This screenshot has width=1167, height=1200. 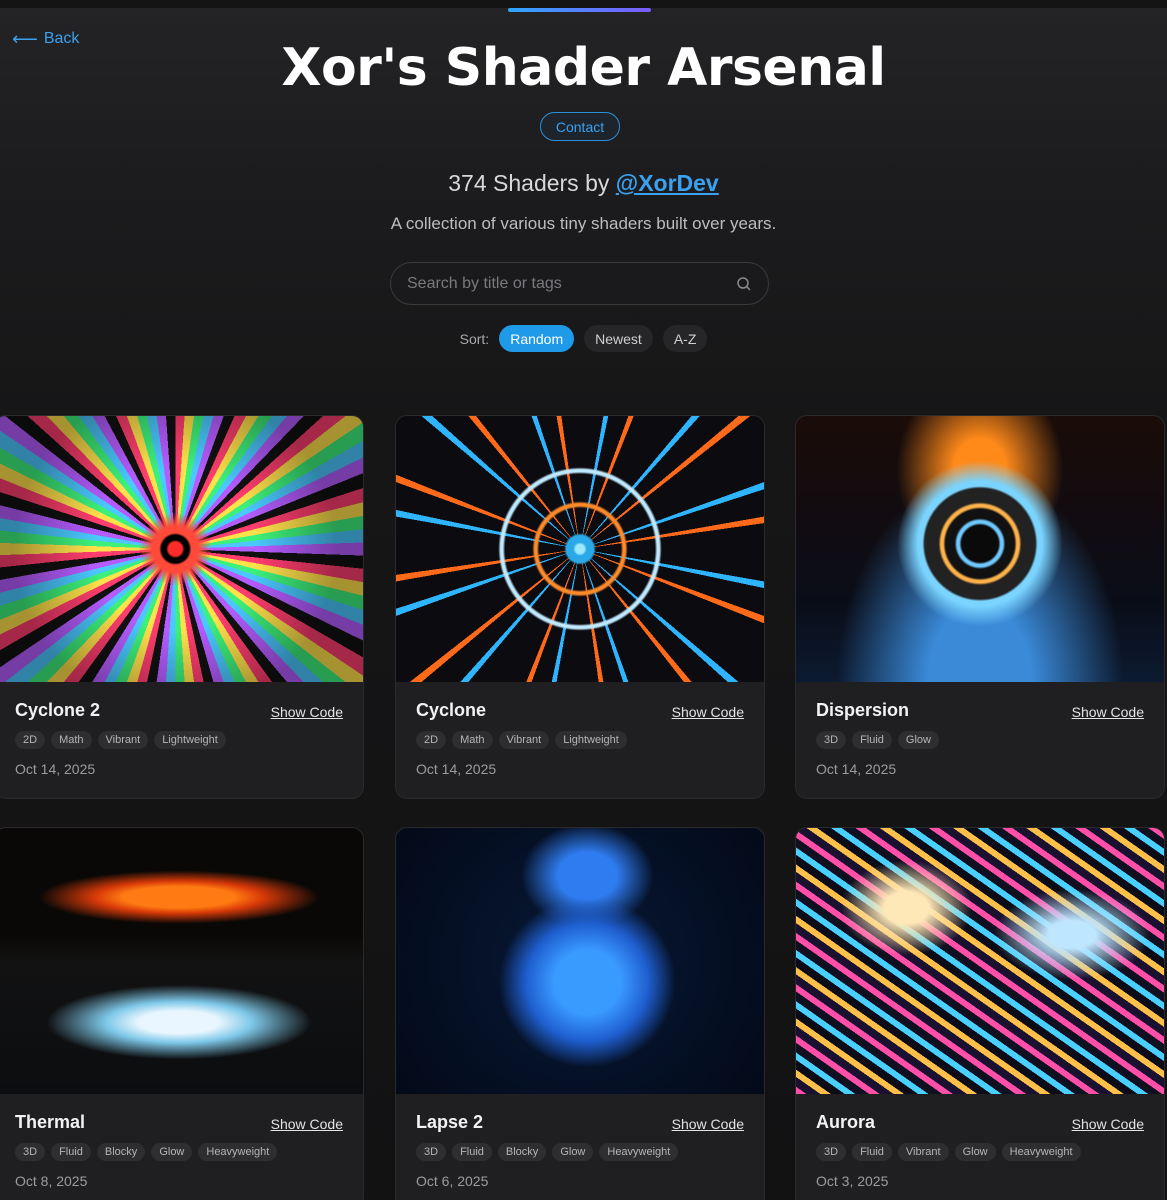 I want to click on shader-count: 374 Shaders by @XorDev, so click(x=583, y=183).